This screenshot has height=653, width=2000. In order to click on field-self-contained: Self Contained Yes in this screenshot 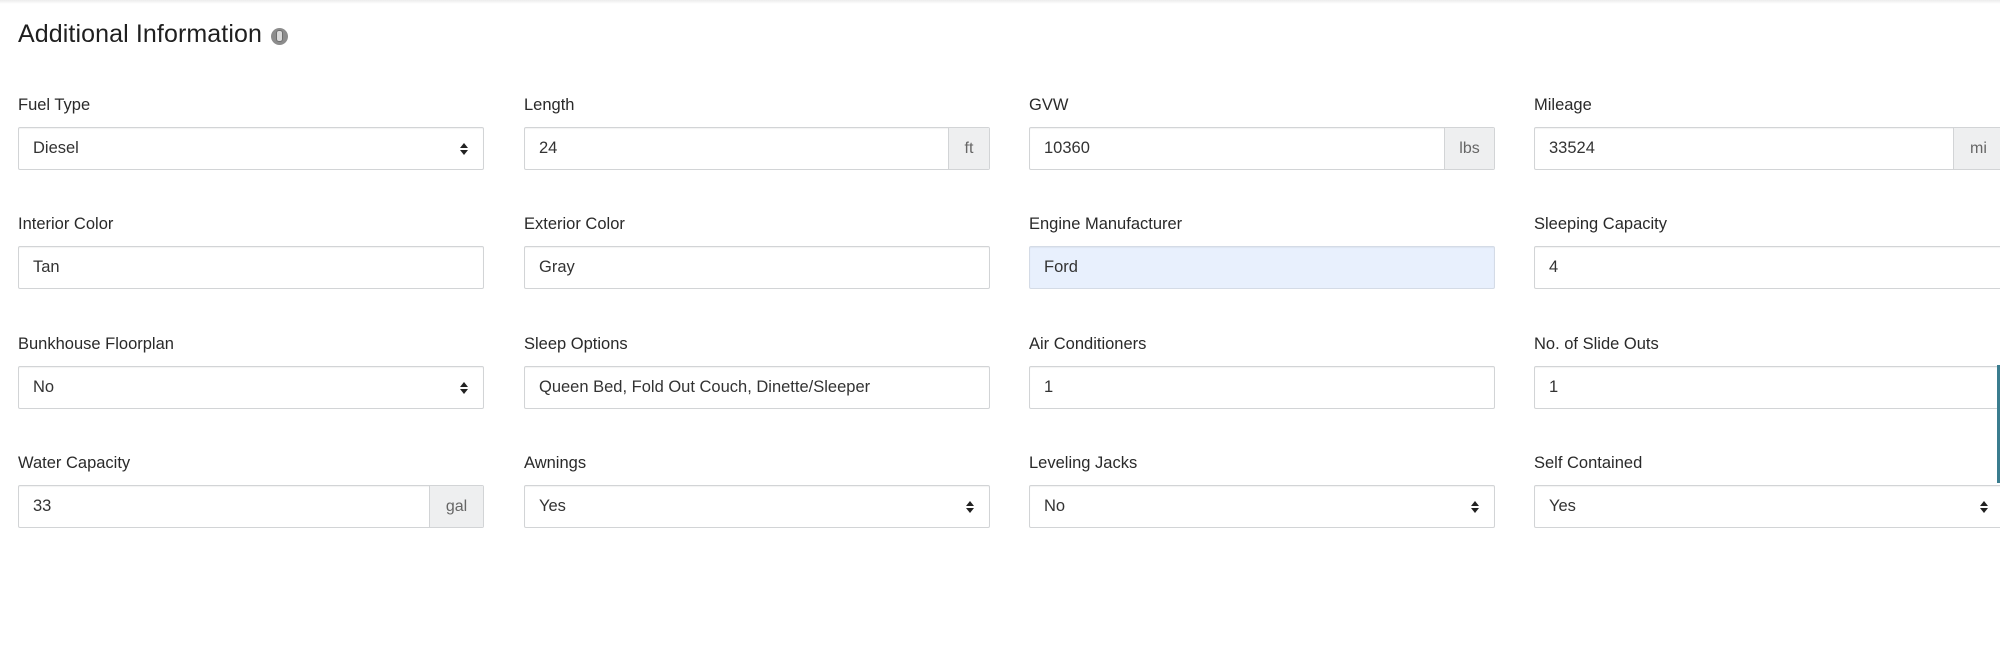, I will do `click(1767, 490)`.